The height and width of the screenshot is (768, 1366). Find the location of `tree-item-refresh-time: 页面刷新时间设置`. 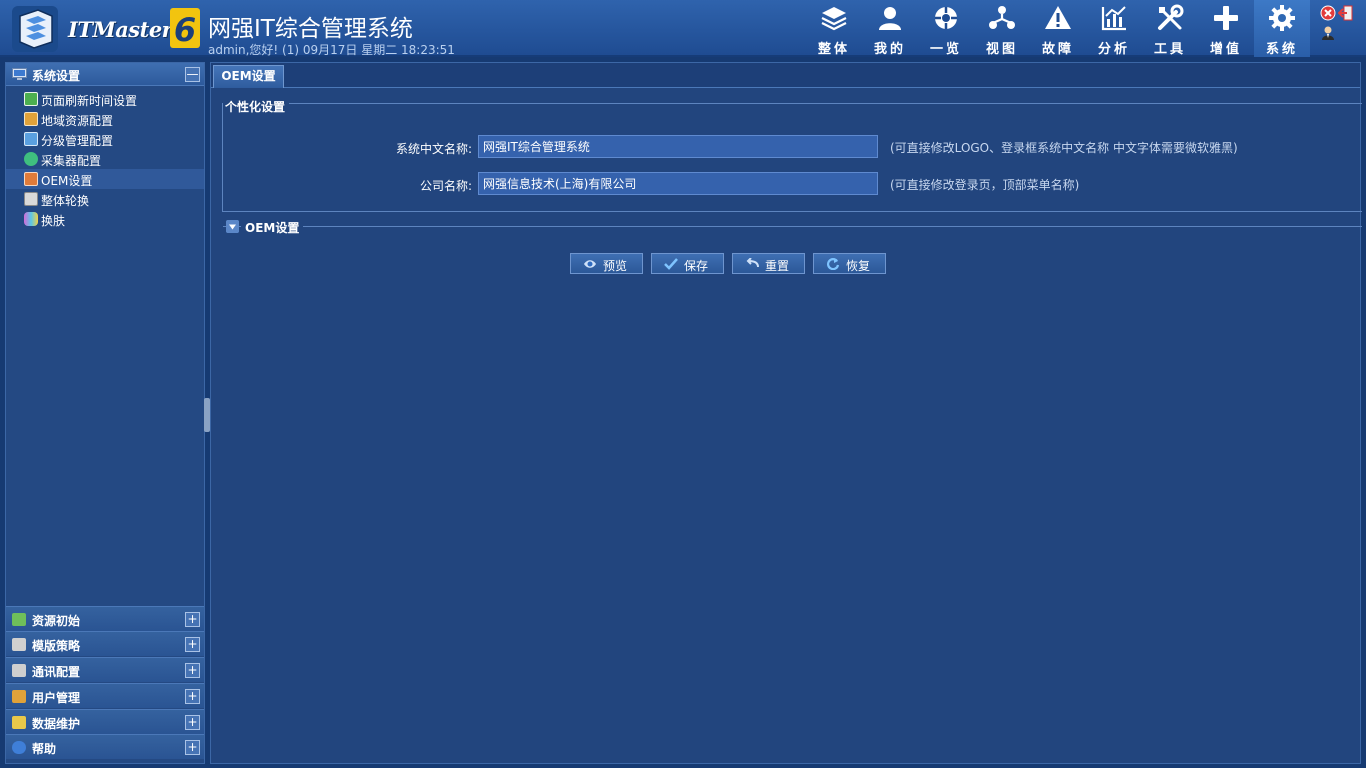

tree-item-refresh-time: 页面刷新时间设置 is located at coordinates (105, 99).